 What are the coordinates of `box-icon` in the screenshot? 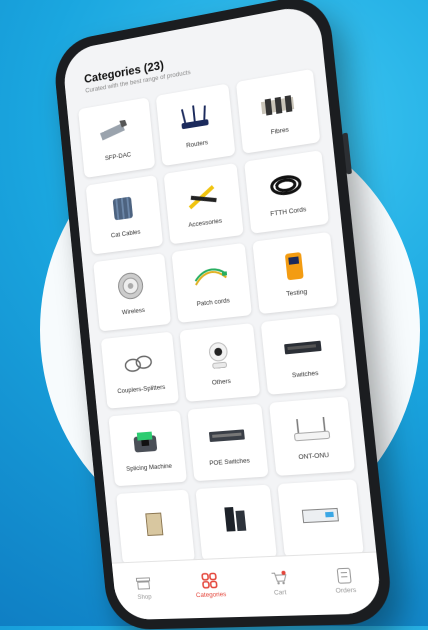 It's located at (154, 522).